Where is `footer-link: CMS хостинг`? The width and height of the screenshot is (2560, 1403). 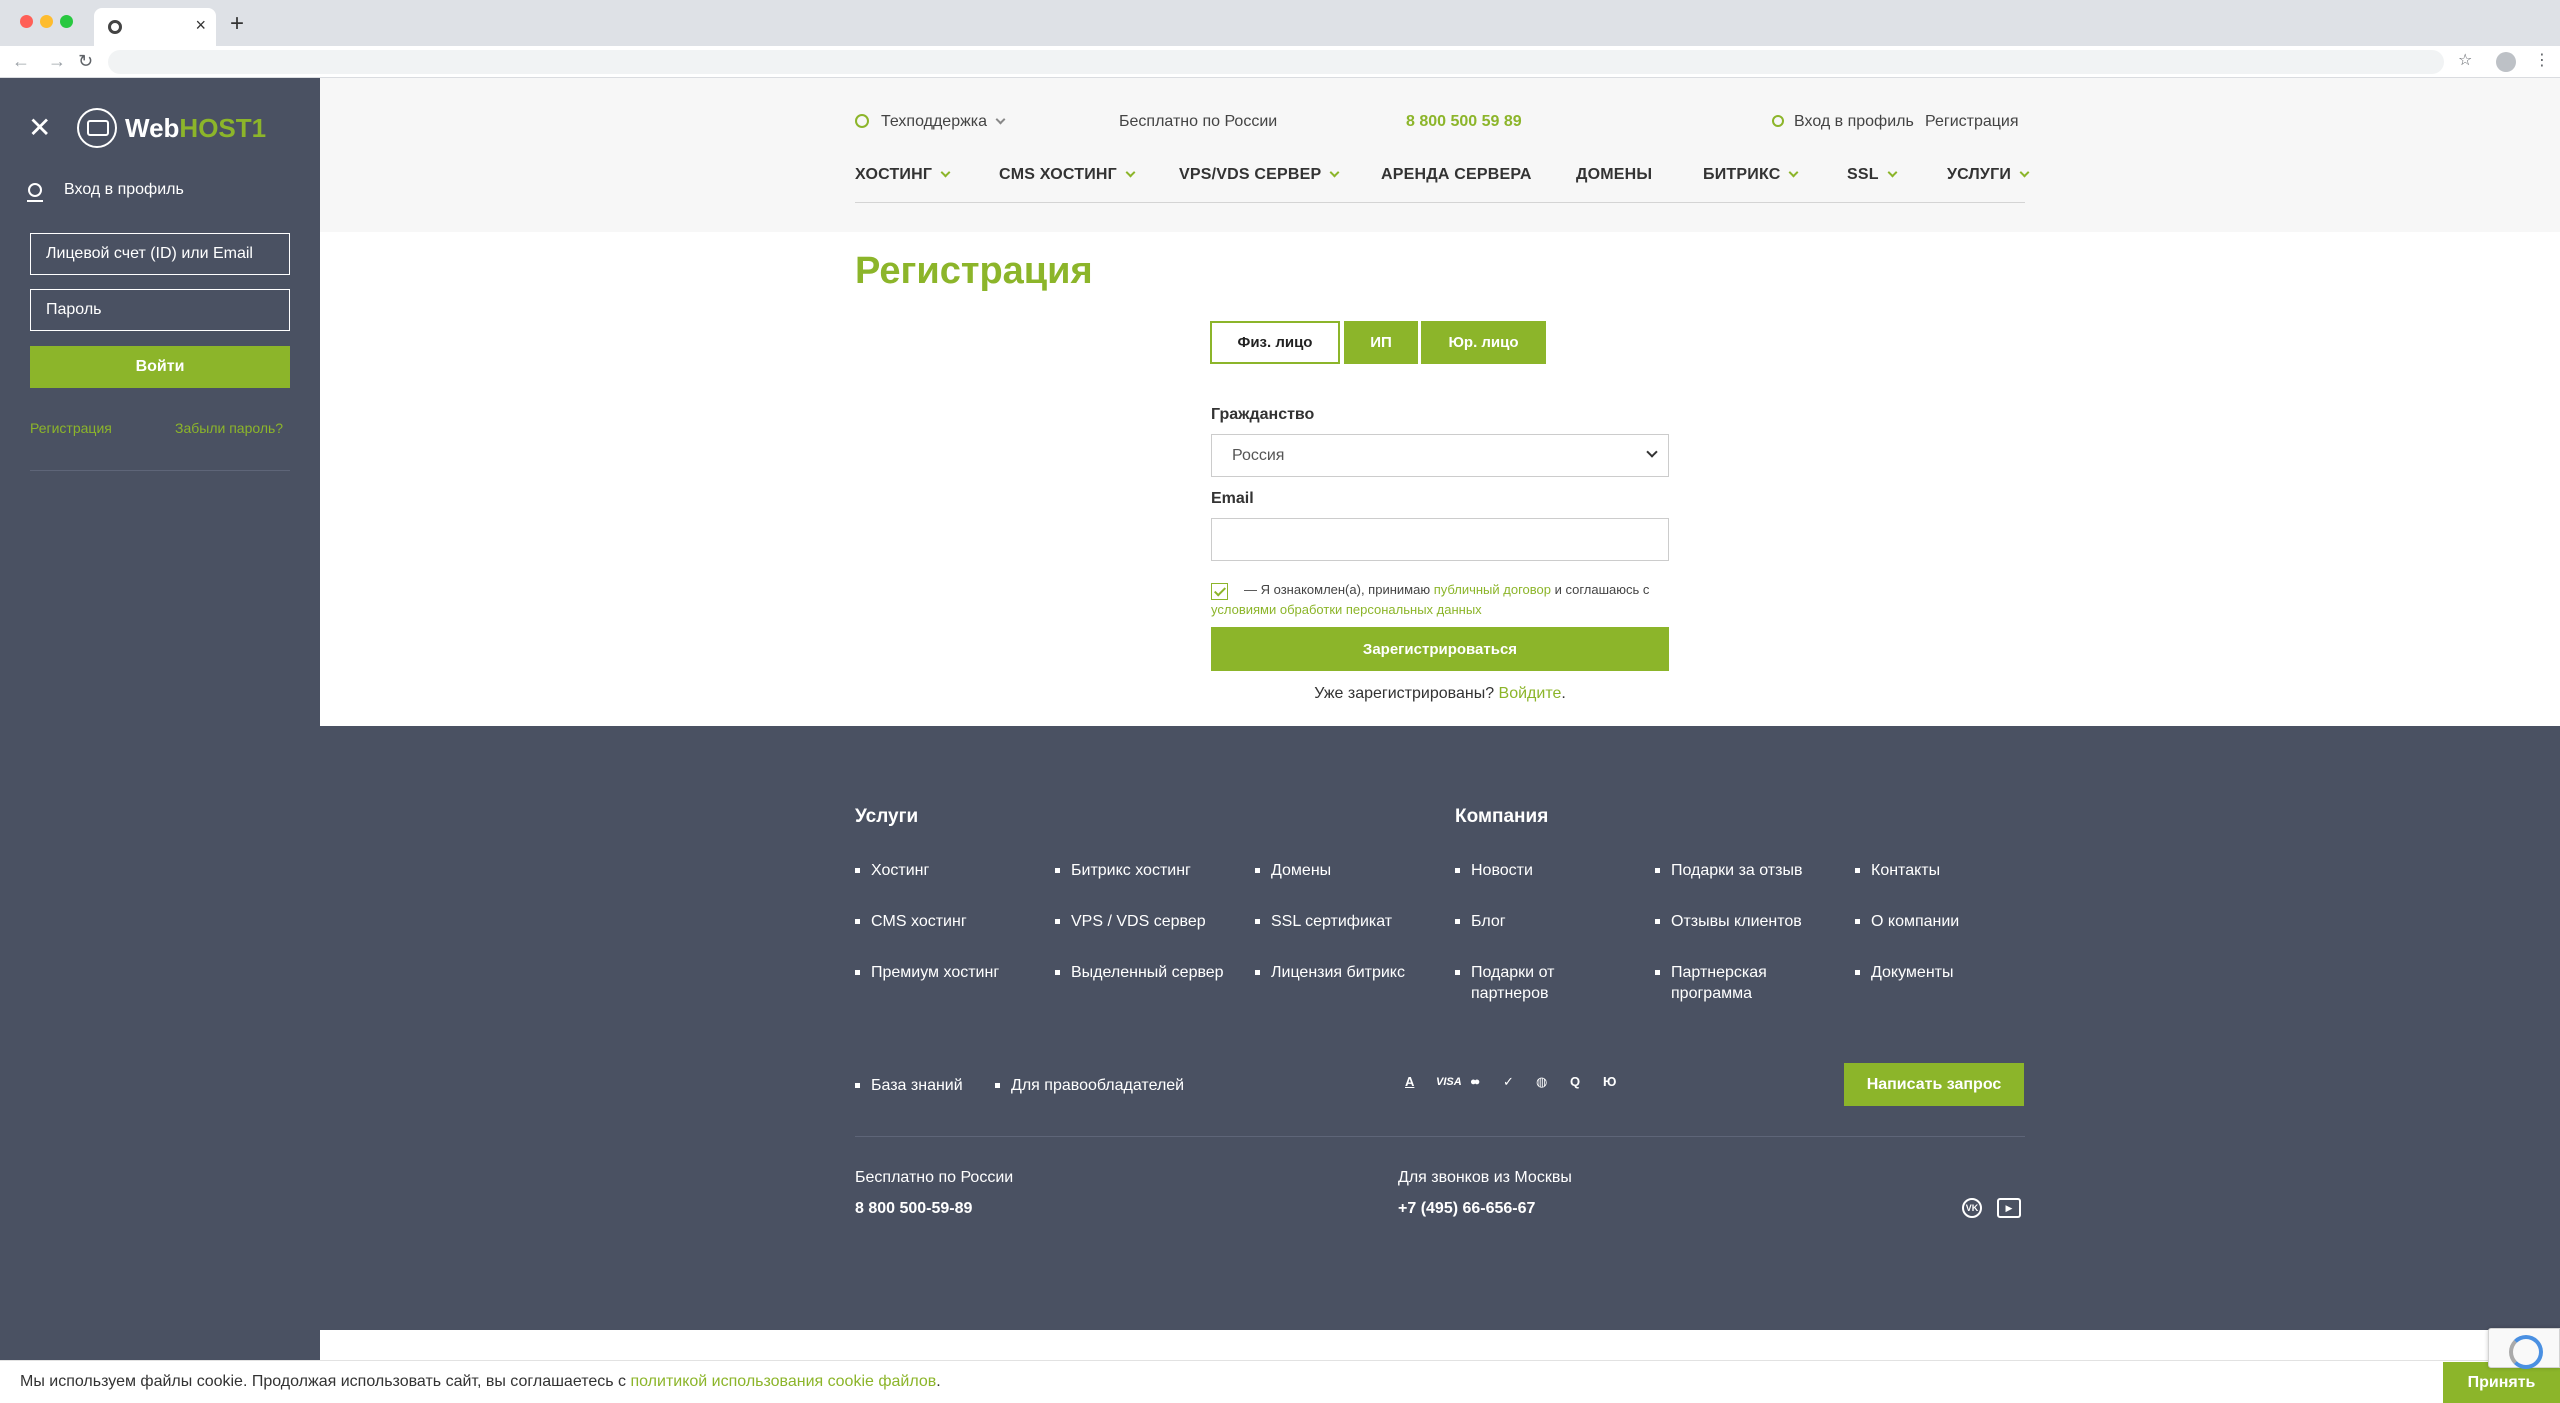 footer-link: CMS хостинг is located at coordinates (911, 921).